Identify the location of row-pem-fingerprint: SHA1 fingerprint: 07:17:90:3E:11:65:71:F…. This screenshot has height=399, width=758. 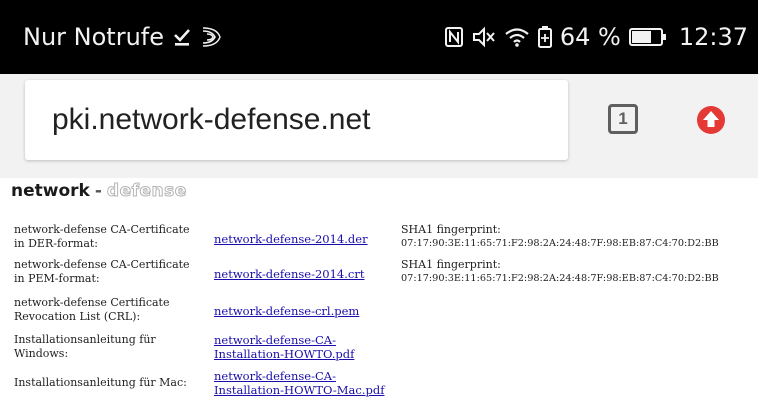
(560, 272).